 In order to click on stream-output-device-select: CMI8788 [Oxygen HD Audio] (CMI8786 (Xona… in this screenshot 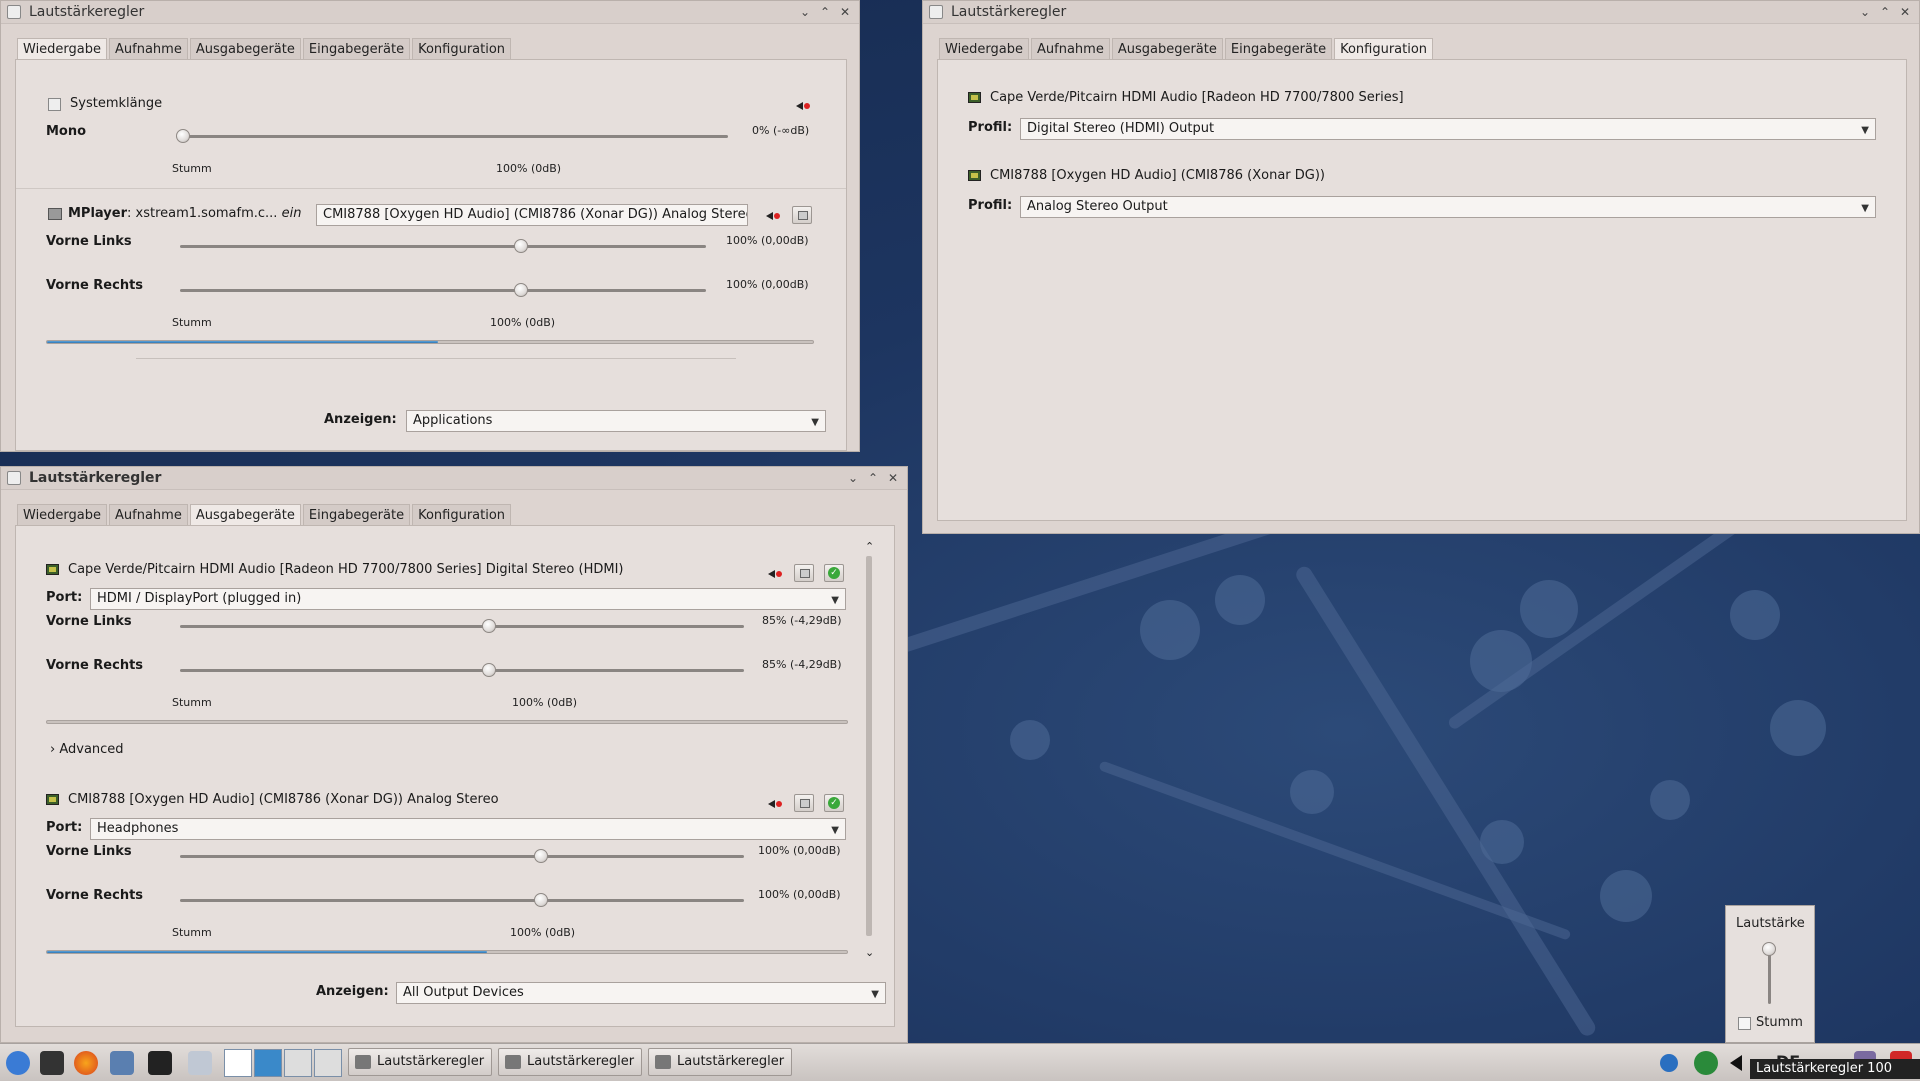, I will do `click(532, 215)`.